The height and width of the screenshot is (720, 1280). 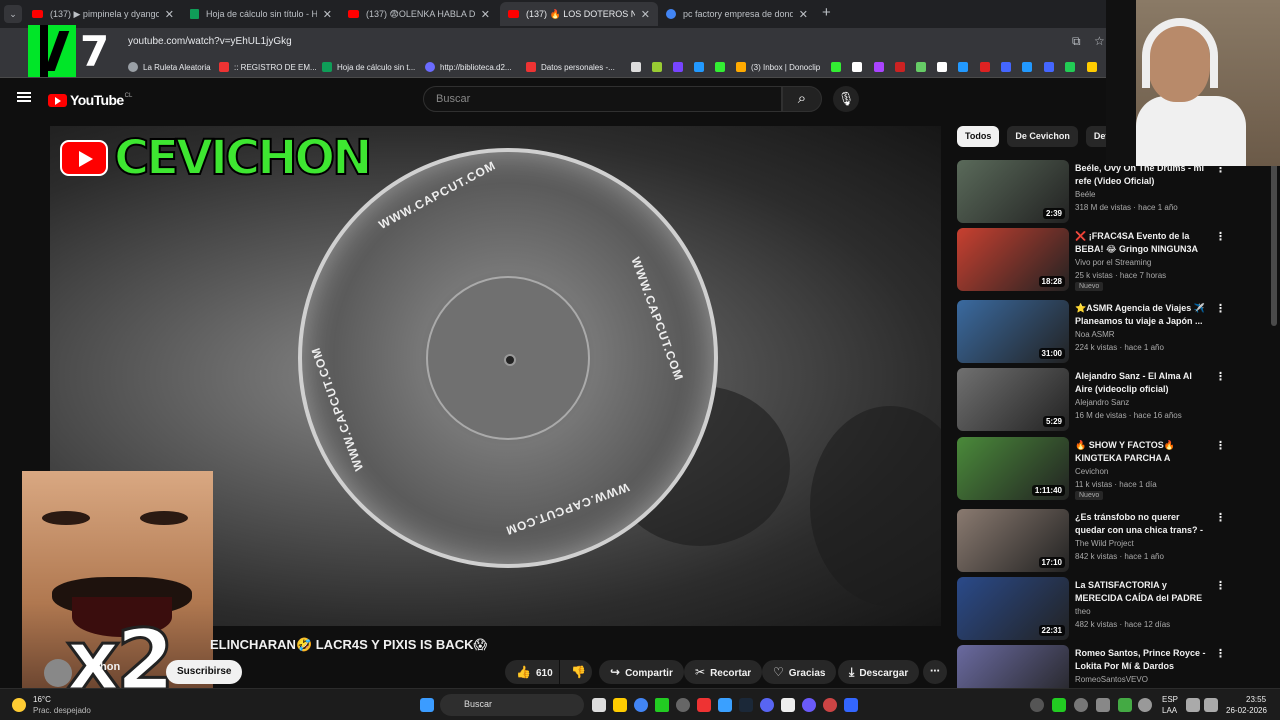 I want to click on dislike-button: 👎, so click(x=576, y=672).